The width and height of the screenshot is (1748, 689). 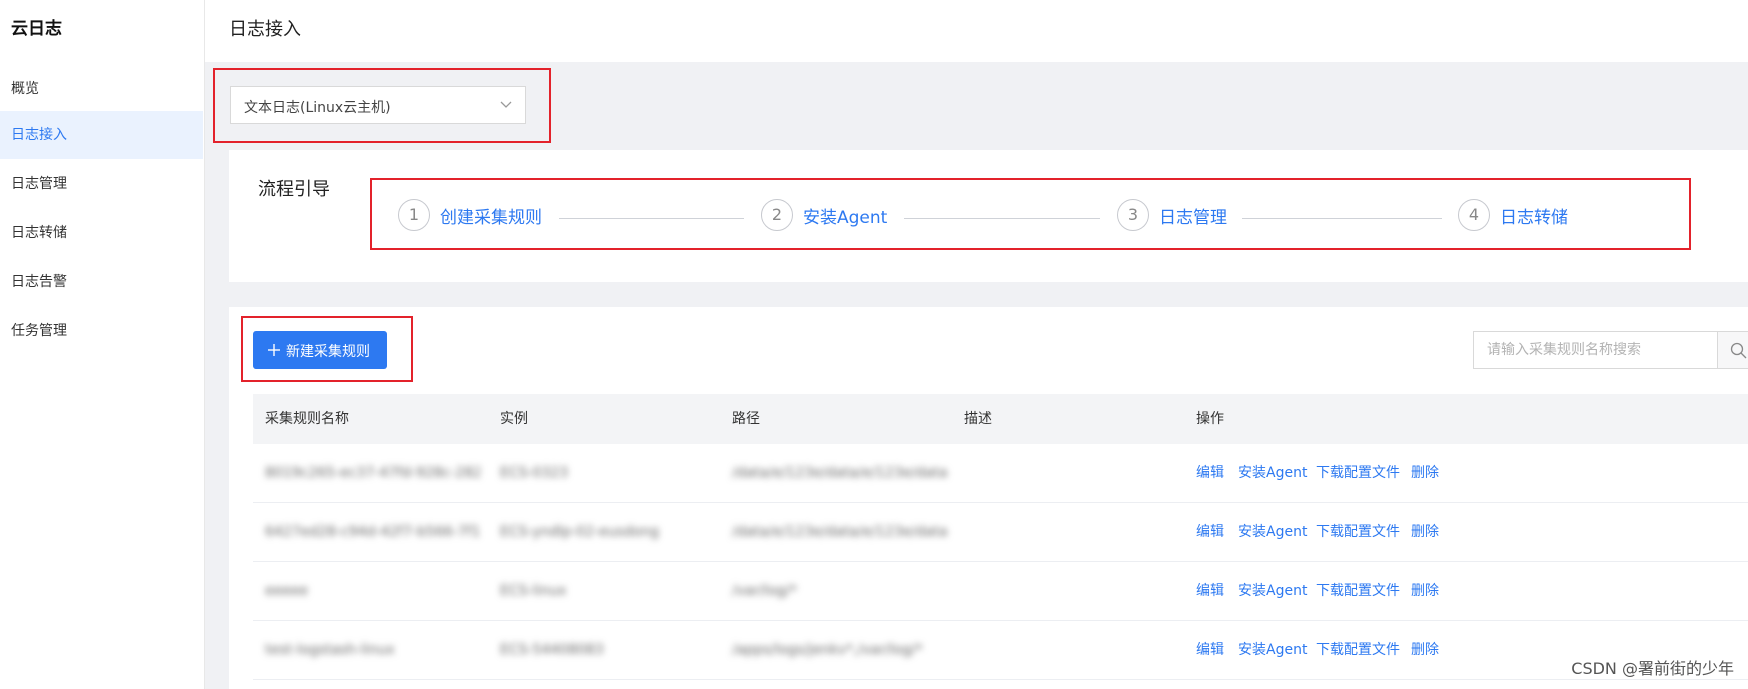 What do you see at coordinates (845, 215) in the screenshot?
I see `step-install-agent: 安装Agent` at bounding box center [845, 215].